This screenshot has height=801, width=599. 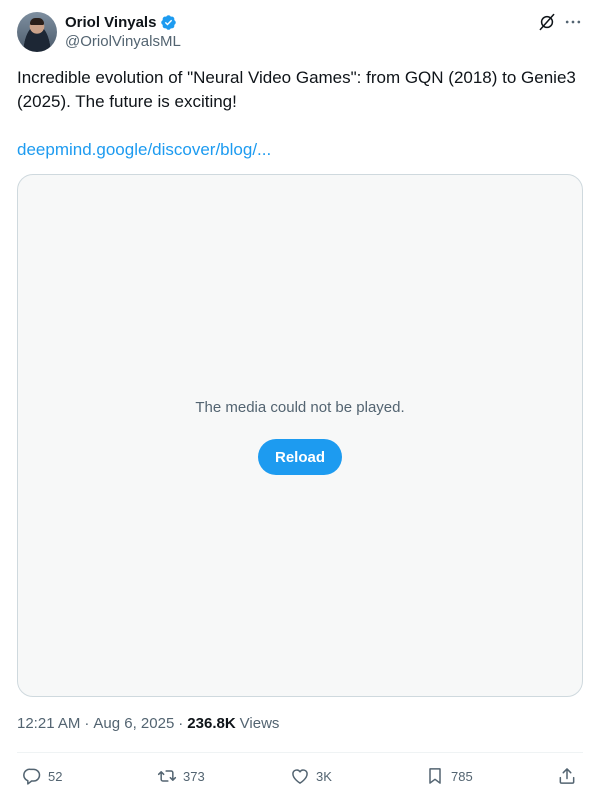 What do you see at coordinates (181, 776) in the screenshot?
I see `retweet-button: 373` at bounding box center [181, 776].